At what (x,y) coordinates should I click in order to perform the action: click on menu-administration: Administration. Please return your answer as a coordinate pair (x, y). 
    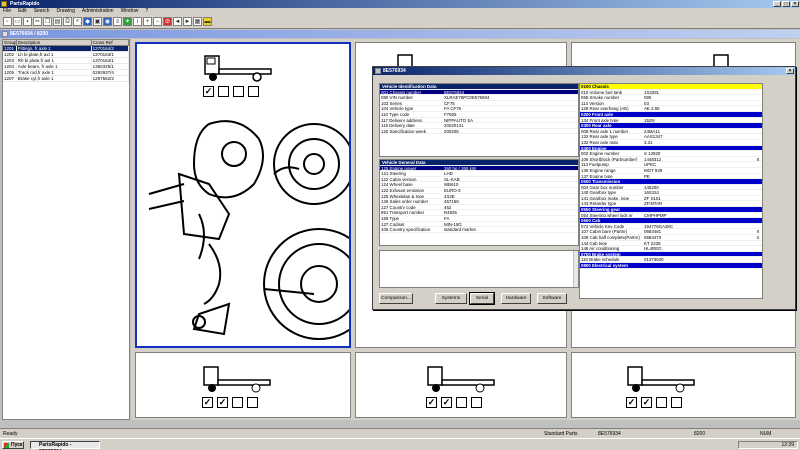
    Looking at the image, I should click on (98, 11).